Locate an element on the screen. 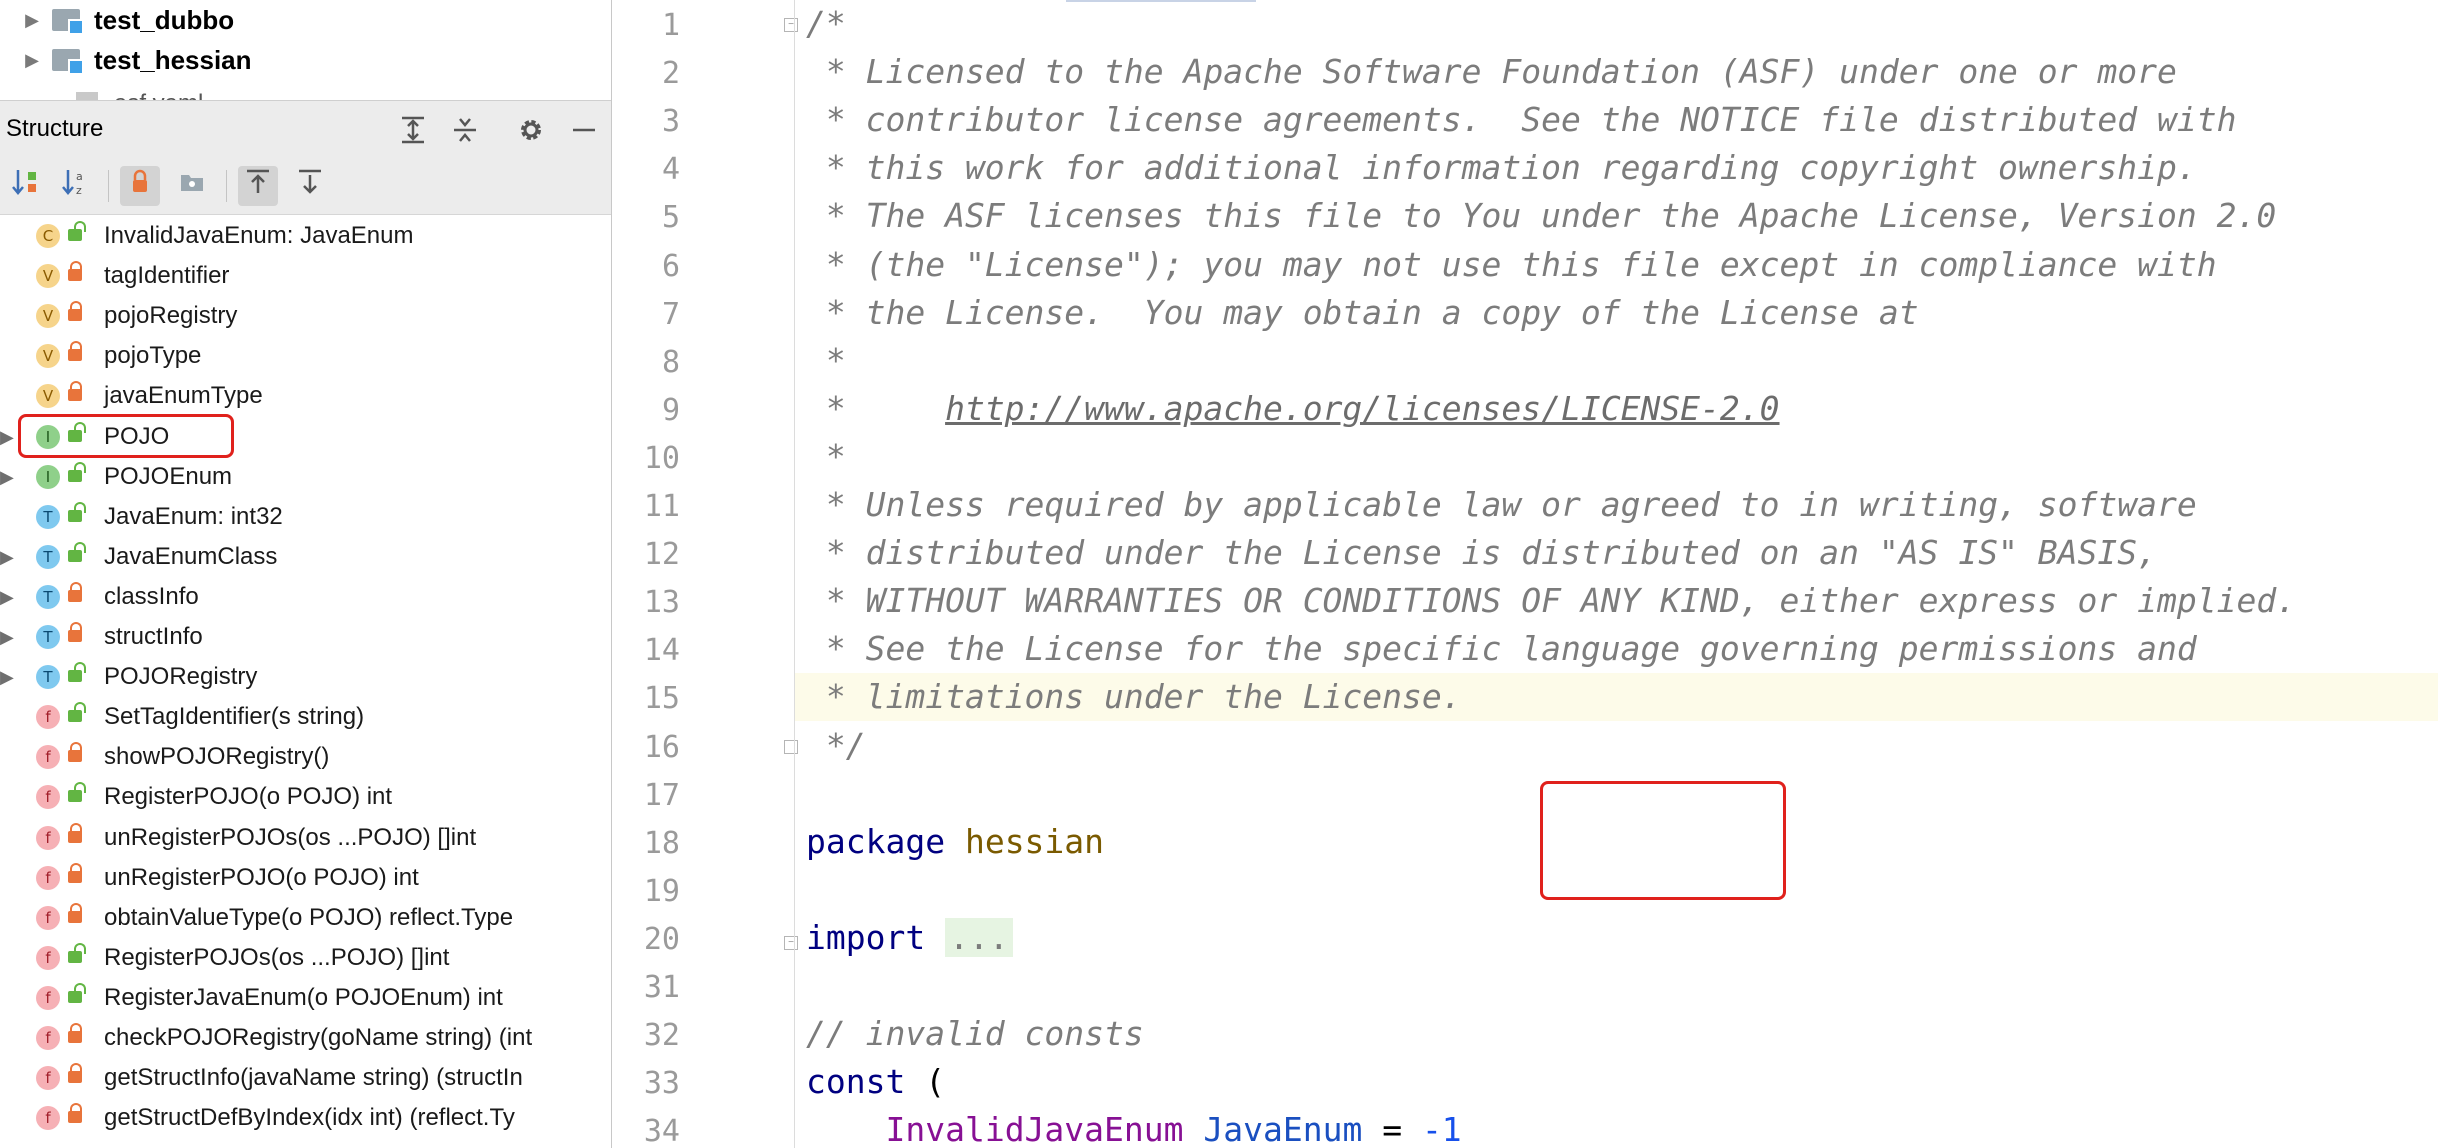 This screenshot has width=2438, height=1148. structure-item: ▶ I POJOEnum is located at coordinates (305, 477).